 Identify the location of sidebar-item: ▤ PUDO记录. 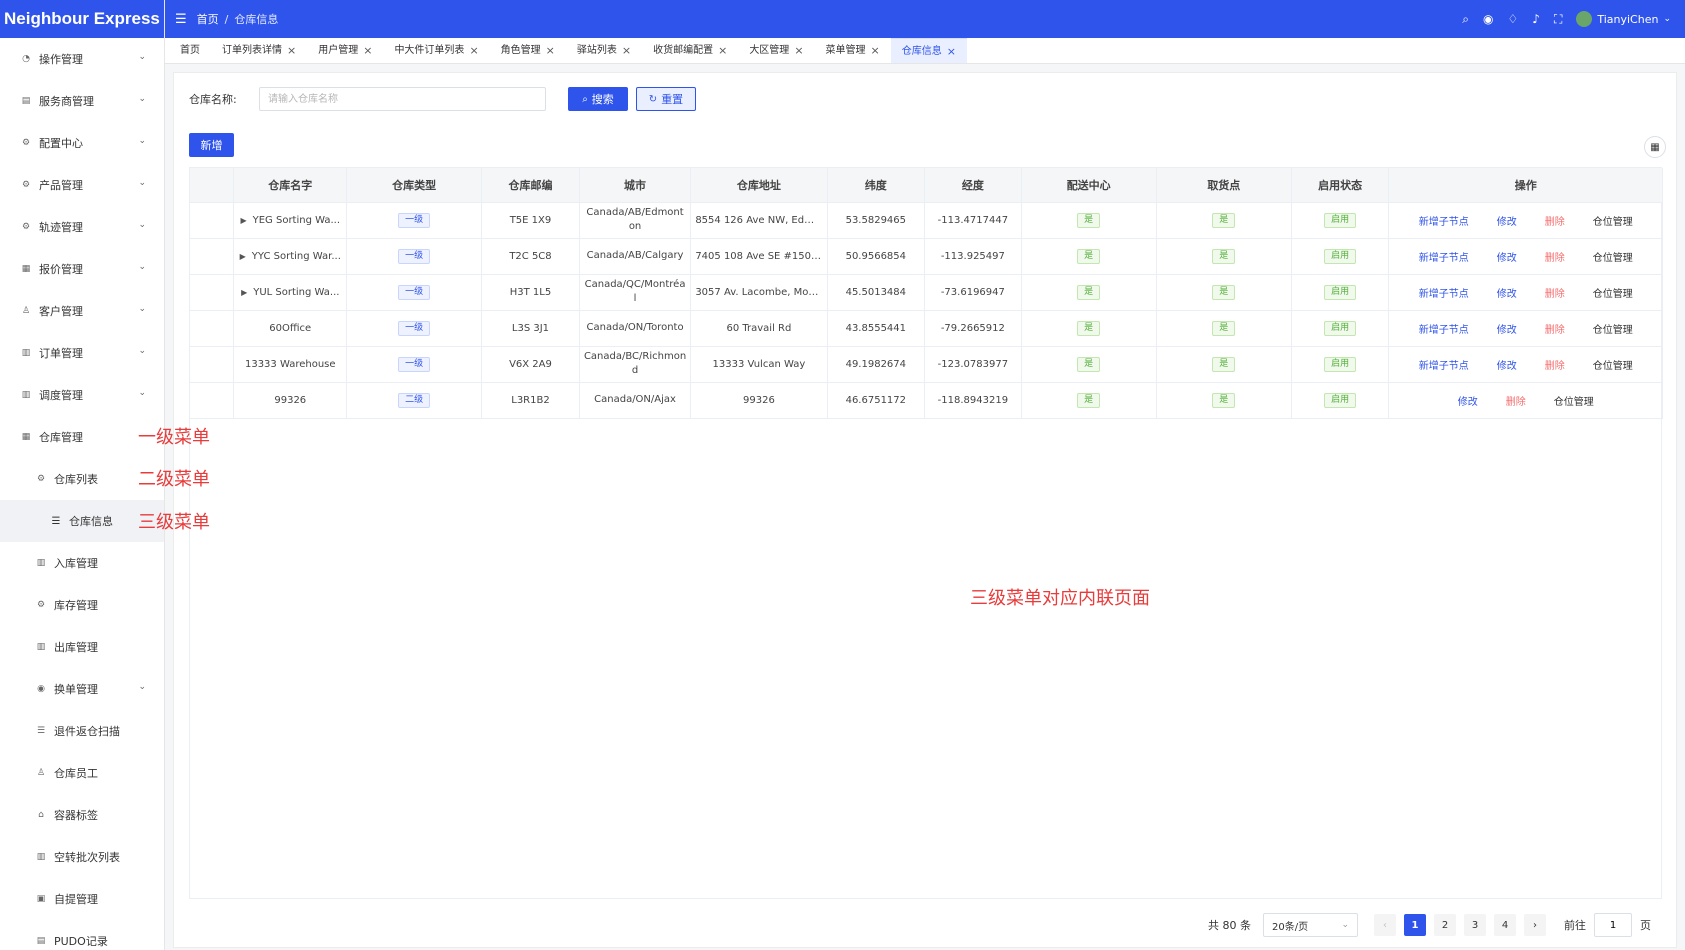
(82, 935).